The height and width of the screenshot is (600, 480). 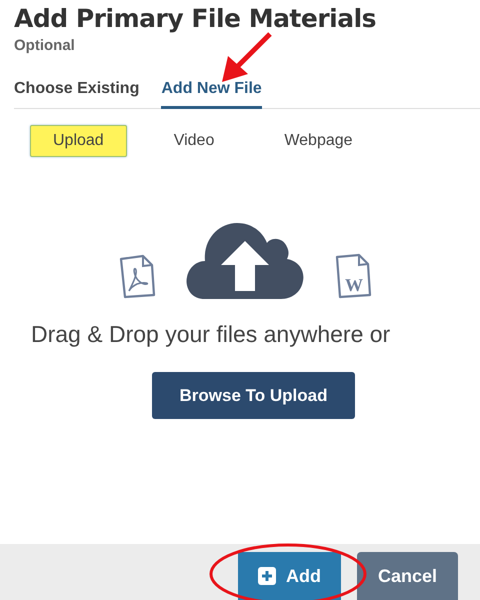 I want to click on subtitle: Optional, so click(x=45, y=45).